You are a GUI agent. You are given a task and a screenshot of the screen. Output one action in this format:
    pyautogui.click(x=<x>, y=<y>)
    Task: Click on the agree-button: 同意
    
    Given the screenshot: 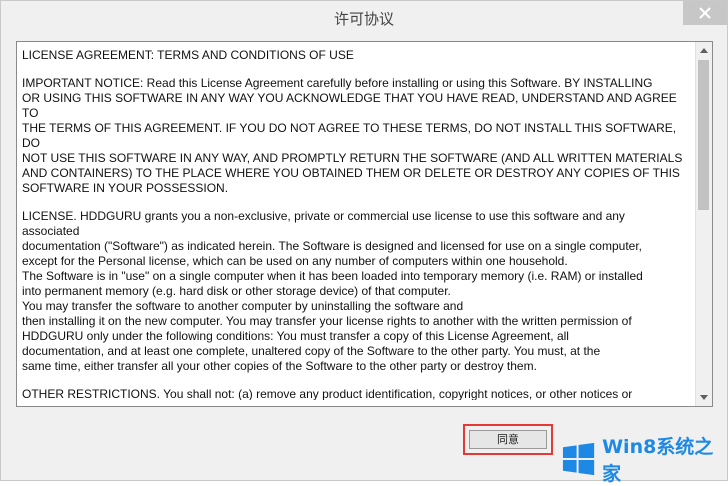 What is the action you would take?
    pyautogui.click(x=508, y=439)
    